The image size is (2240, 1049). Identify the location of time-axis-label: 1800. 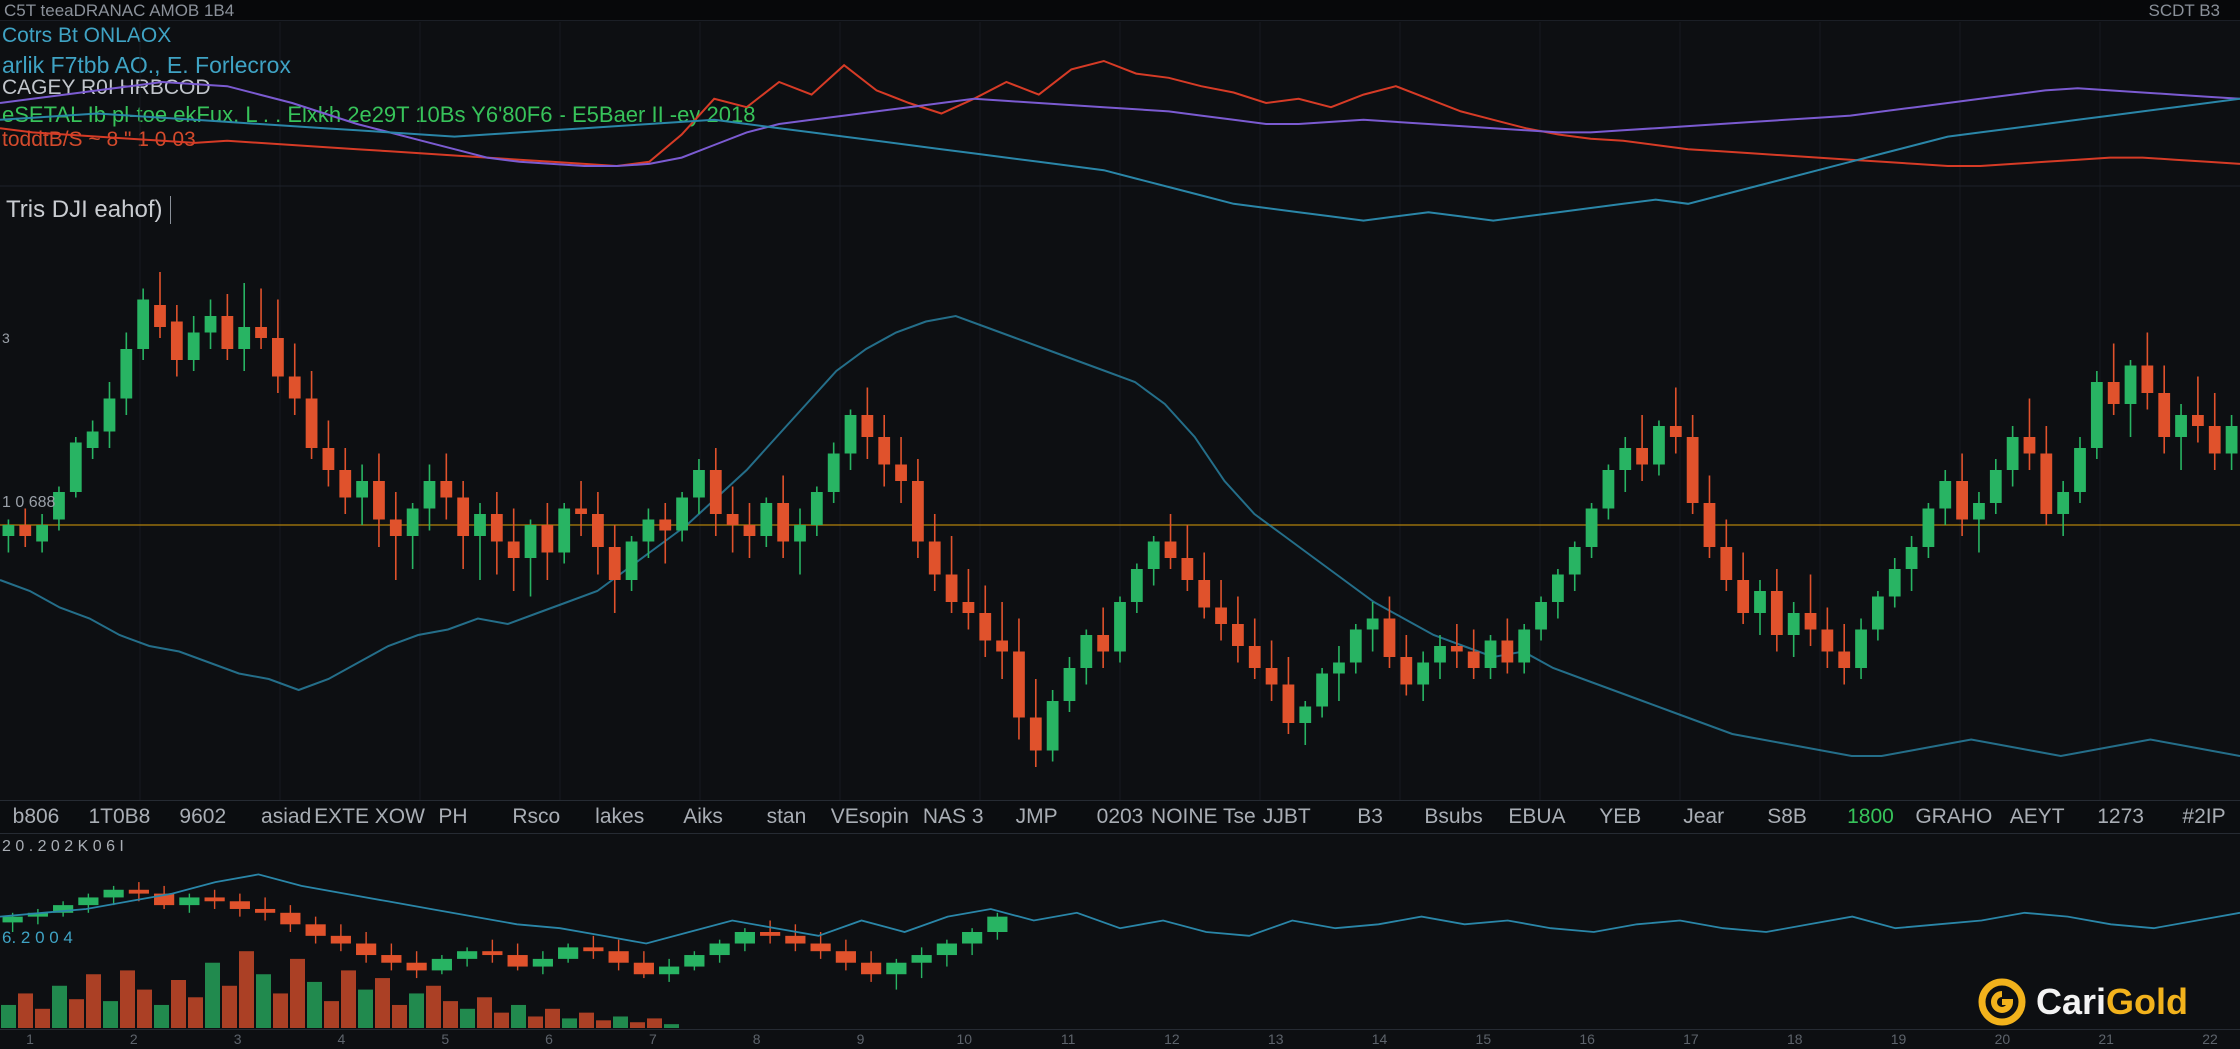
(1870, 816).